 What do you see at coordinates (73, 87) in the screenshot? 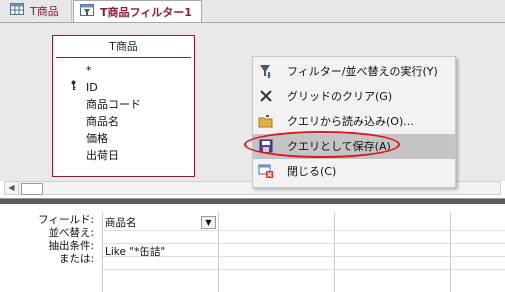
I see `primary-key-icon` at bounding box center [73, 87].